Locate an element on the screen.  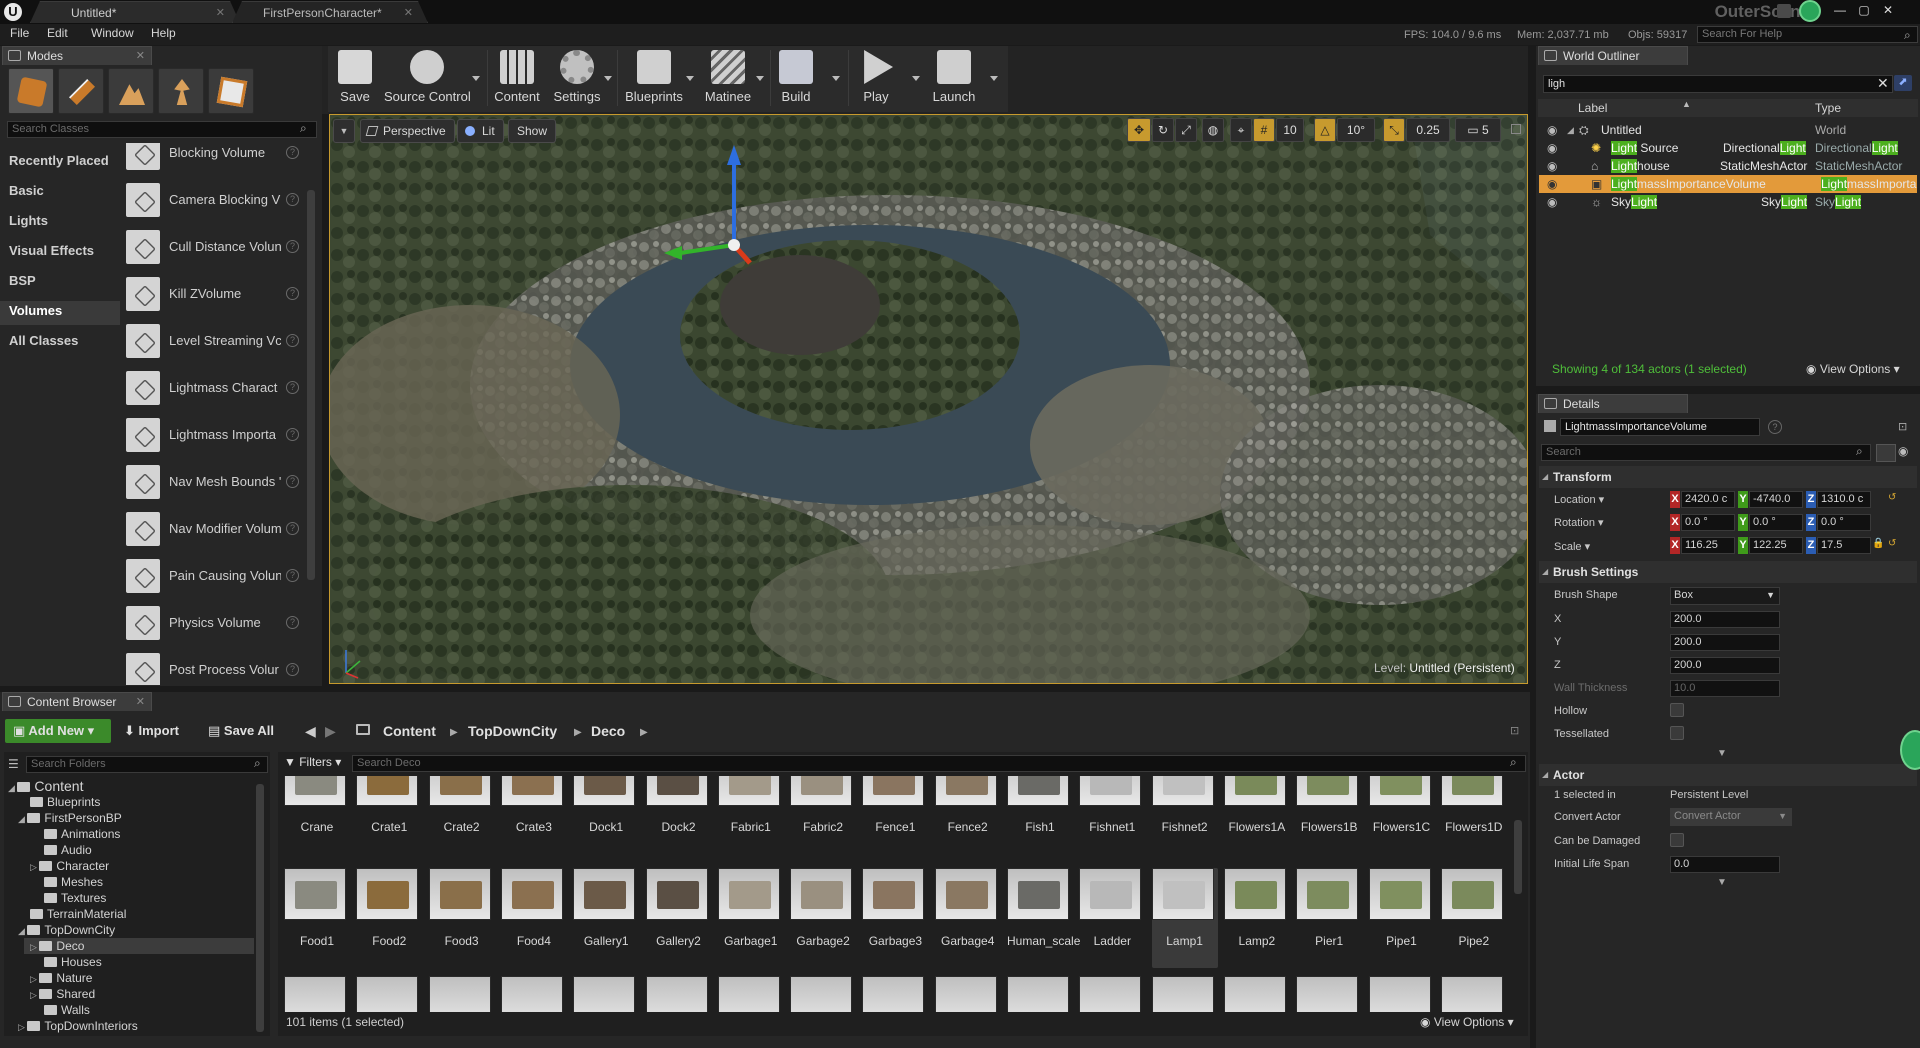
rotation-y-field: 0.0 ° is located at coordinates (1776, 522).